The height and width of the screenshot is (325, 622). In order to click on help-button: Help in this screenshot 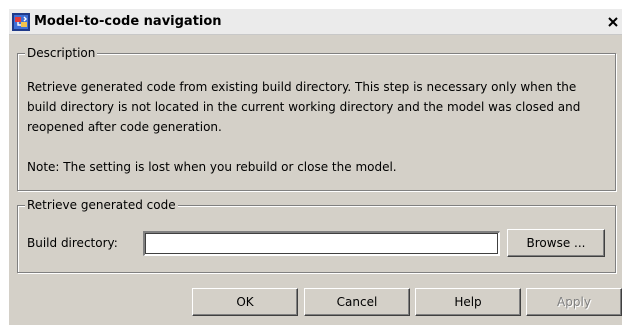, I will do `click(468, 302)`.